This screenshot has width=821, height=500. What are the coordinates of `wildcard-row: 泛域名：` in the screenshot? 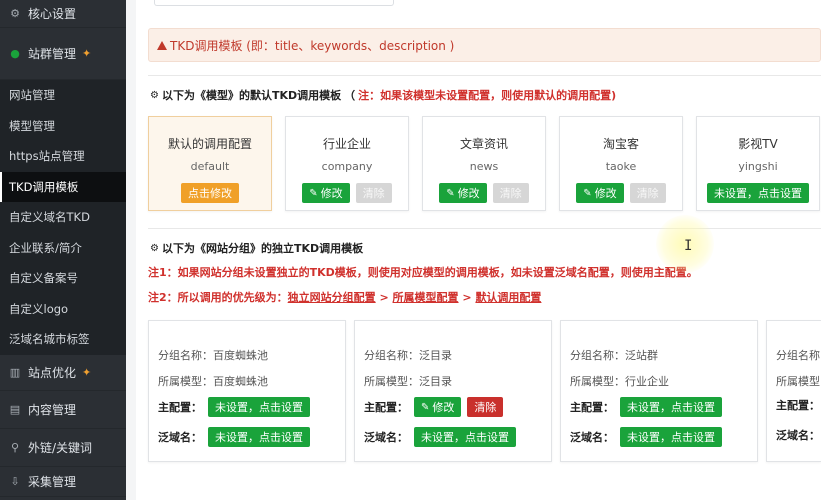 It's located at (798, 435).